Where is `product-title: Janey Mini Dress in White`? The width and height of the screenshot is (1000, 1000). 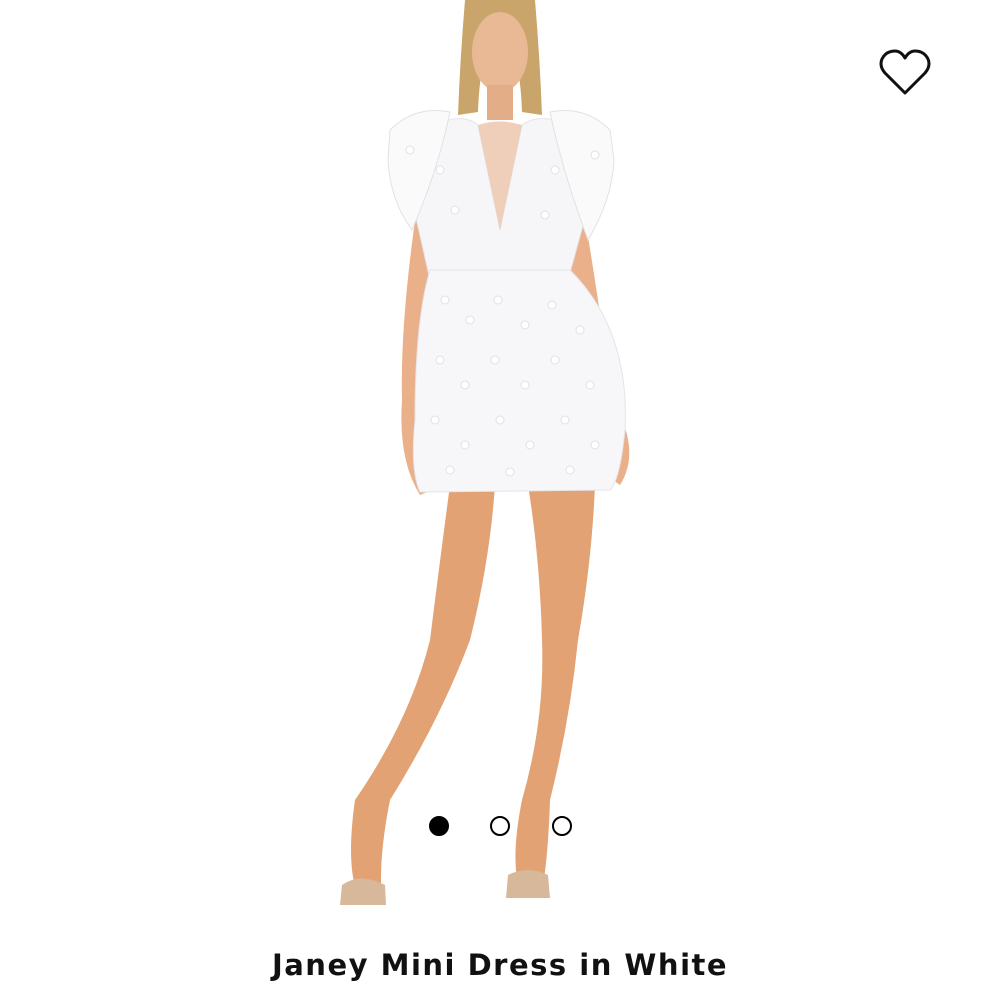
product-title: Janey Mini Dress in White is located at coordinates (500, 965).